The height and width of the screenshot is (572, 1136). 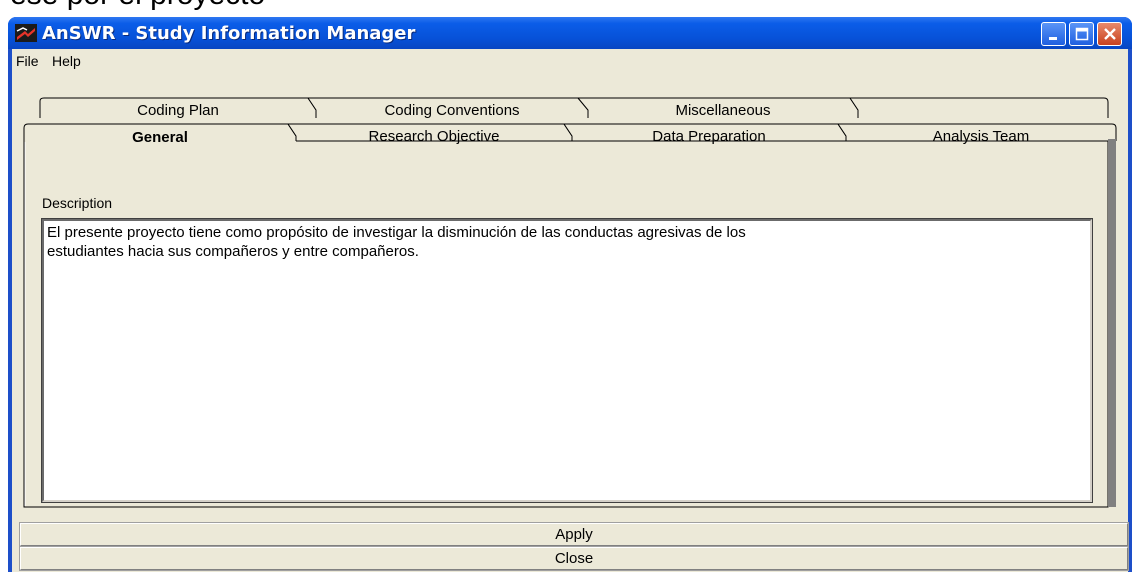 What do you see at coordinates (160, 137) in the screenshot?
I see `tab-general: General` at bounding box center [160, 137].